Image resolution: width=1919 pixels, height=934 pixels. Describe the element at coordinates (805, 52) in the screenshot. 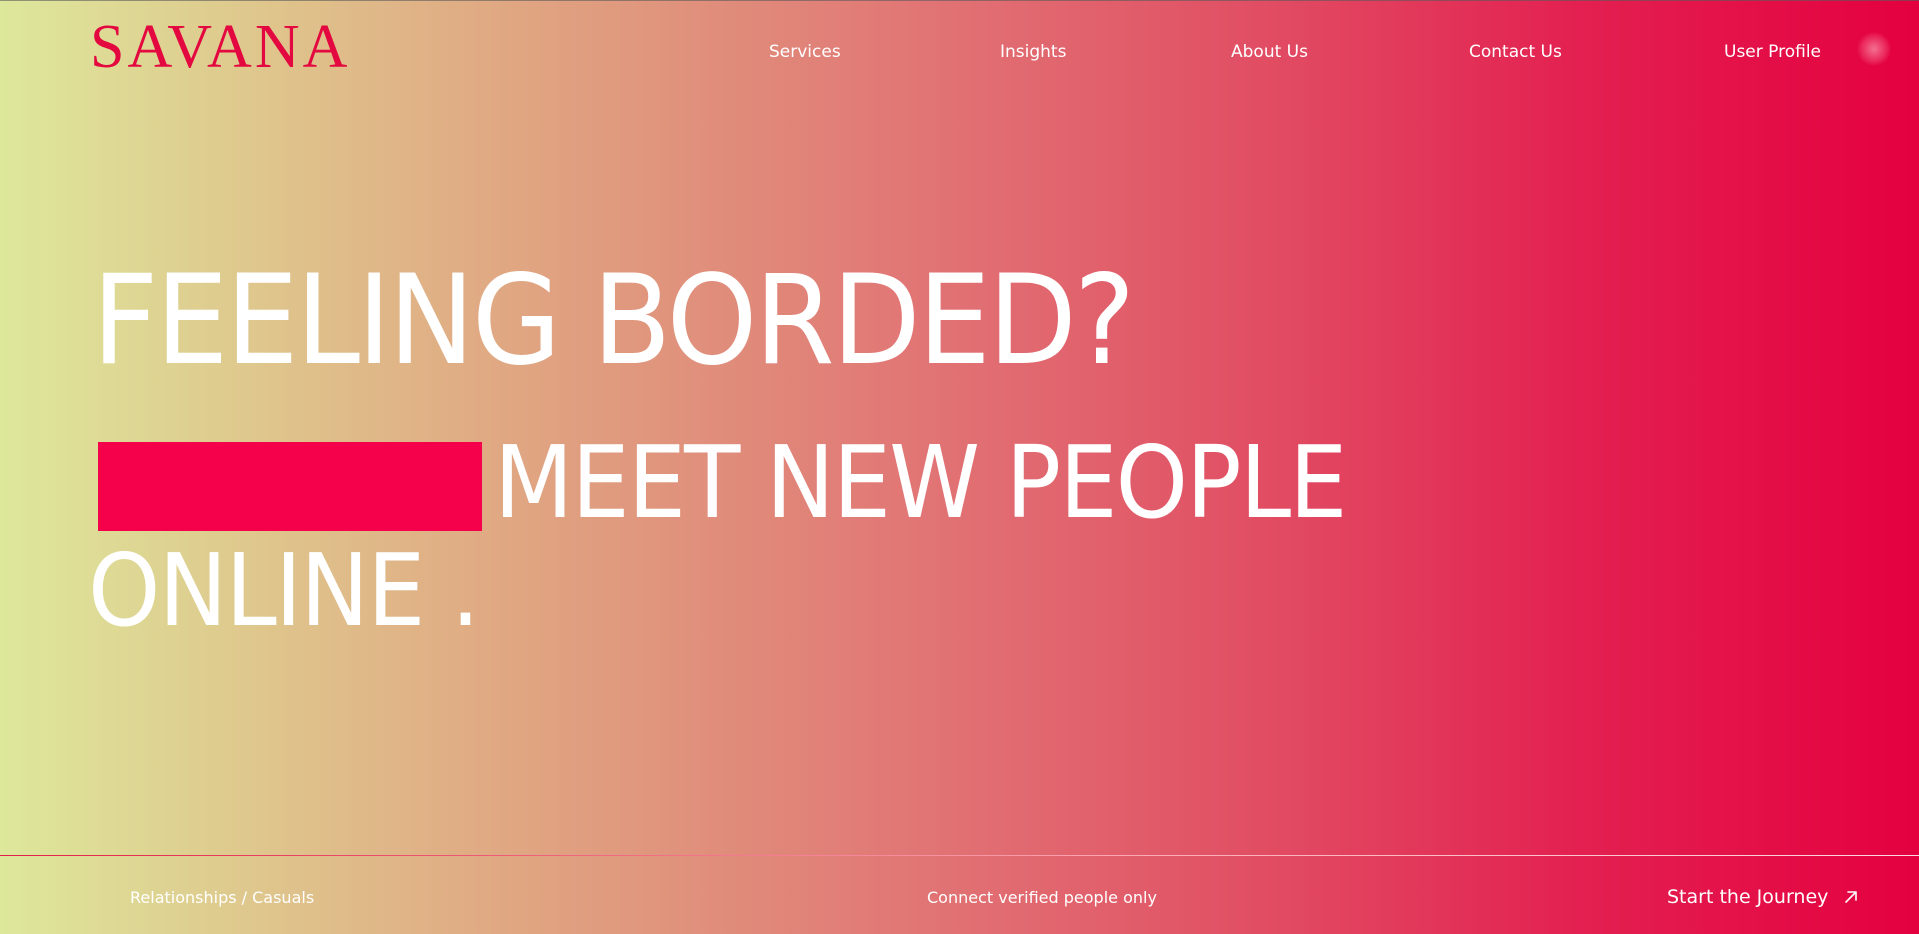

I see `nav-services: Services` at that location.